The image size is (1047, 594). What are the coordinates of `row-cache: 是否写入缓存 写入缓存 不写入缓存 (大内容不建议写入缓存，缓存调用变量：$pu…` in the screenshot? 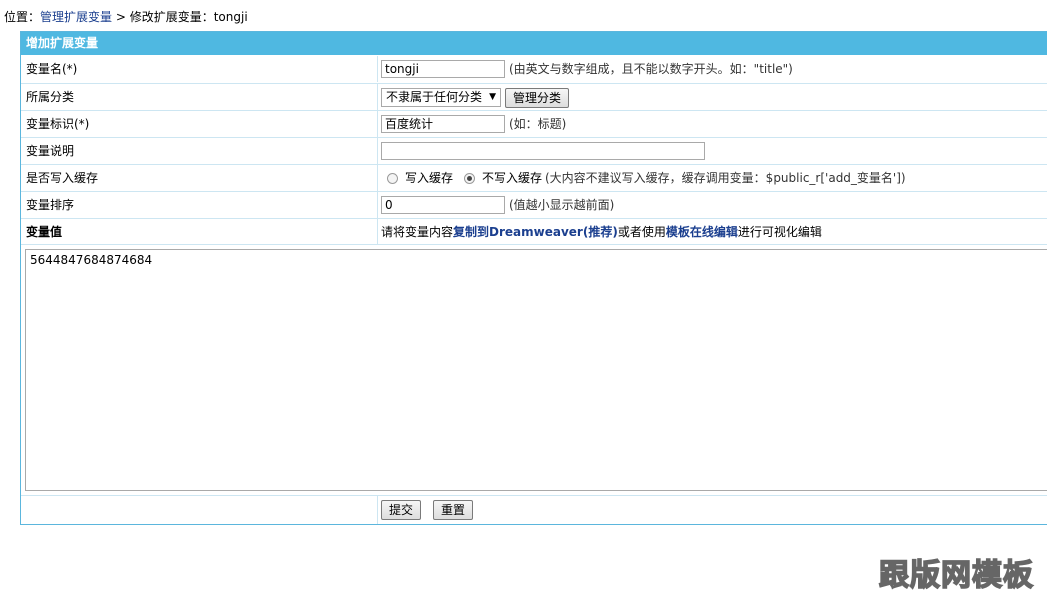 It's located at (534, 177).